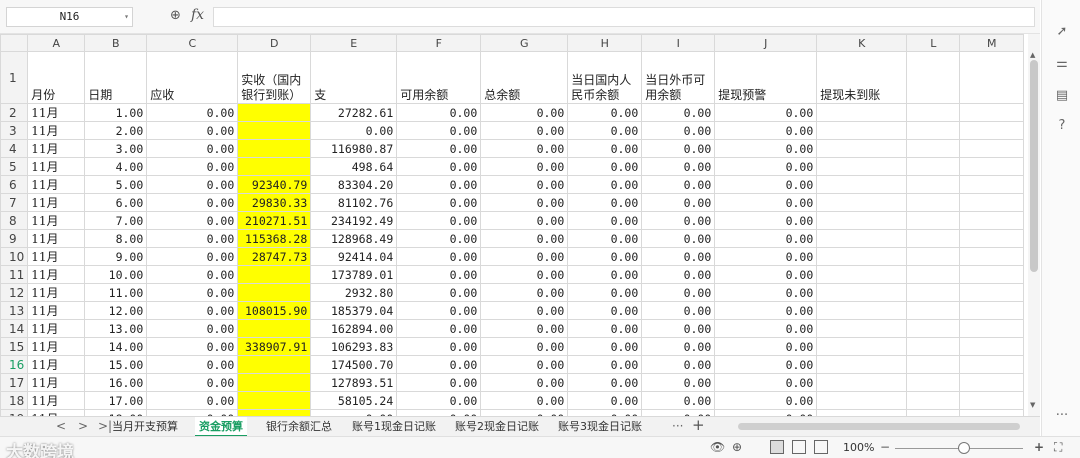 Image resolution: width=1080 pixels, height=458 pixels. Describe the element at coordinates (964, 448) in the screenshot. I see `zoom-slider-knob` at that location.